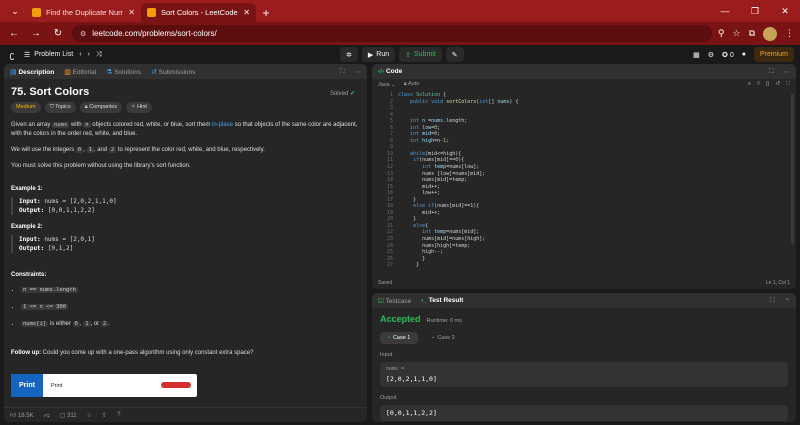  What do you see at coordinates (721, 33) in the screenshot?
I see `zoom-icon: ⚲` at bounding box center [721, 33].